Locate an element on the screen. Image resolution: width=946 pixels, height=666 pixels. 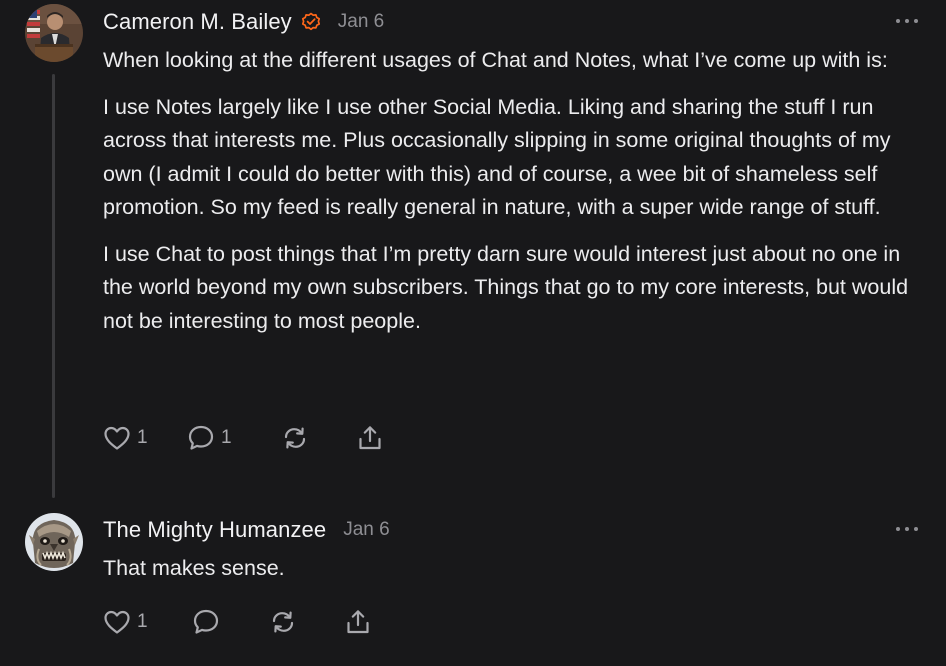
comment-header: The Mighty Humanzee Jan 6 is located at coordinates (246, 530).